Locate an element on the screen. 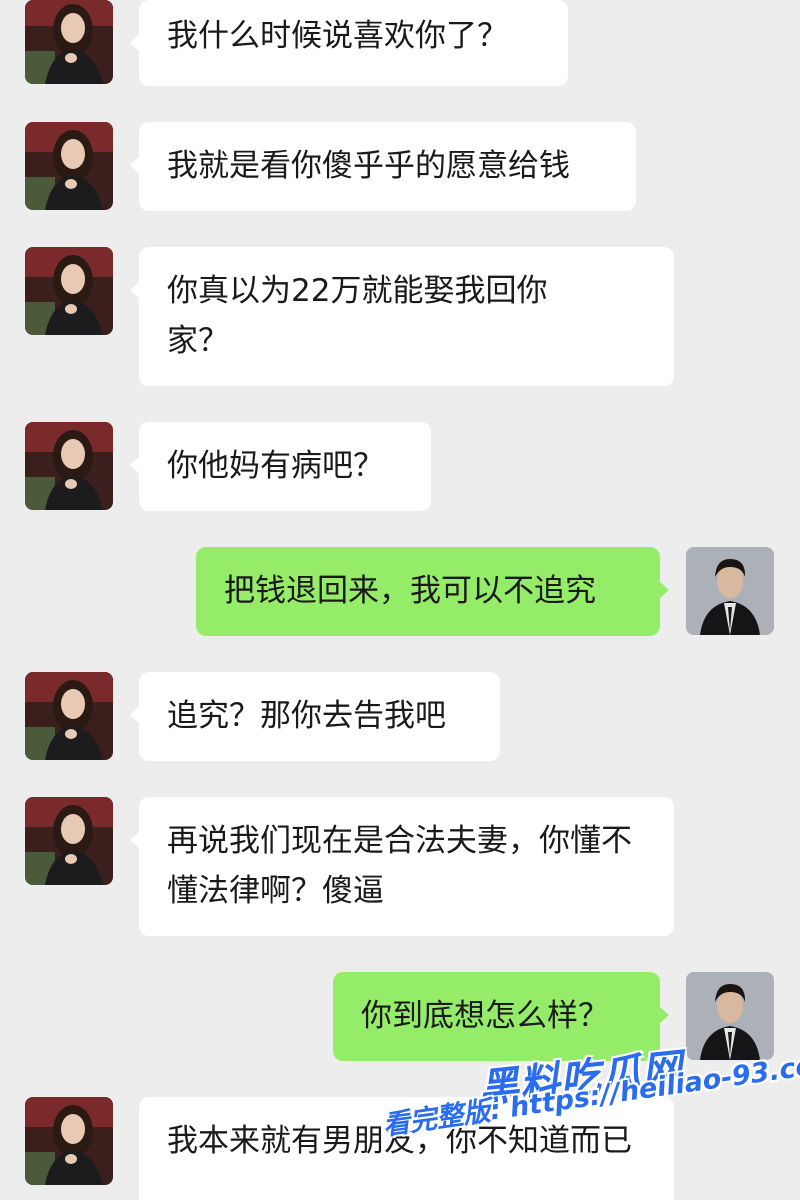 The width and height of the screenshot is (800, 1200). message-bubble: 我本来就有男朋友，你不知道而已 is located at coordinates (406, 1148).